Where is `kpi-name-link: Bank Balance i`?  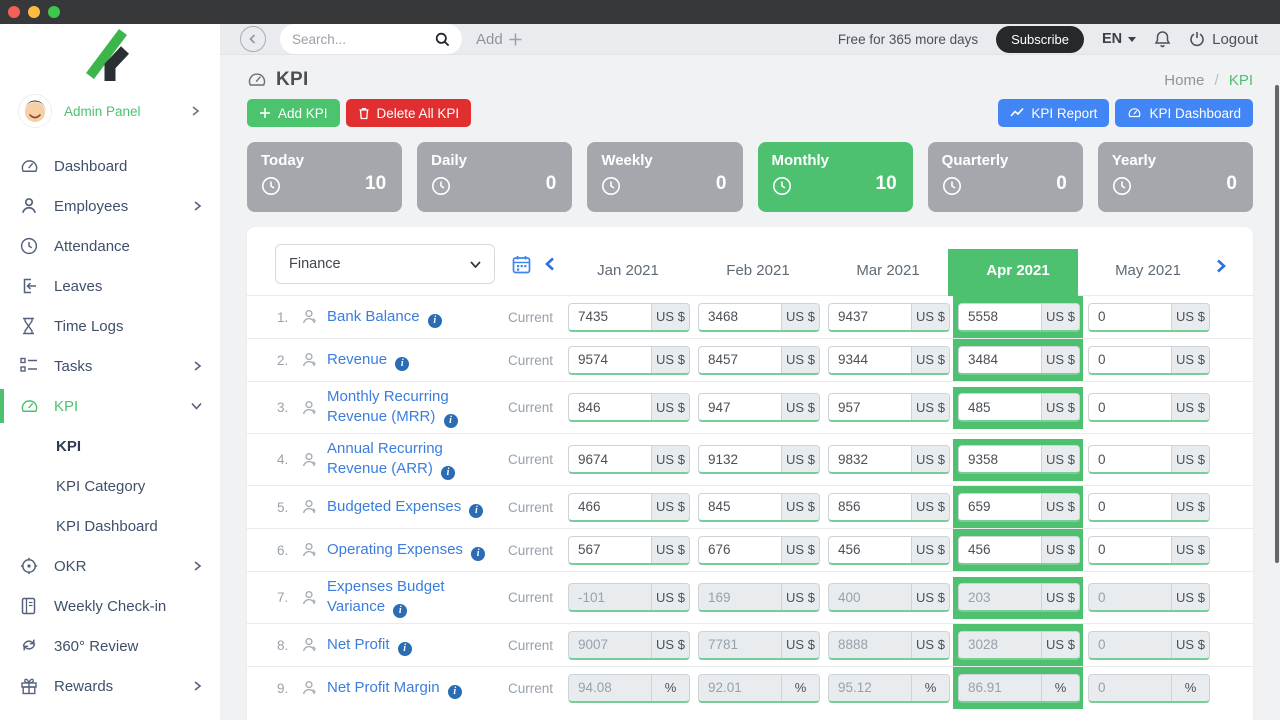 kpi-name-link: Bank Balance i is located at coordinates (413, 317).